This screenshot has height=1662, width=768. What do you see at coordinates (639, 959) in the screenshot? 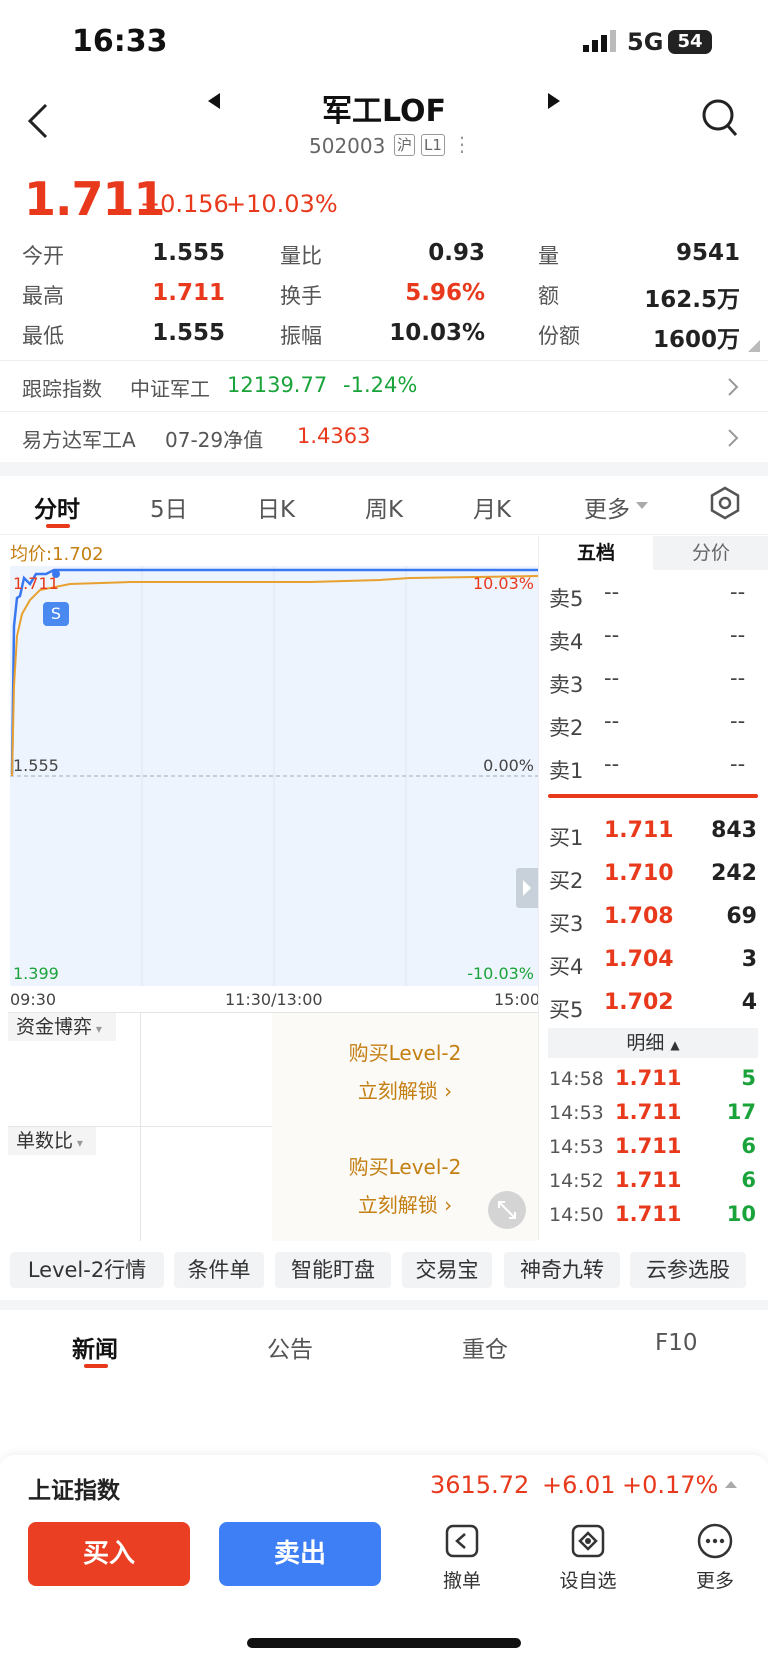
I see `bid-price: 1.704` at bounding box center [639, 959].